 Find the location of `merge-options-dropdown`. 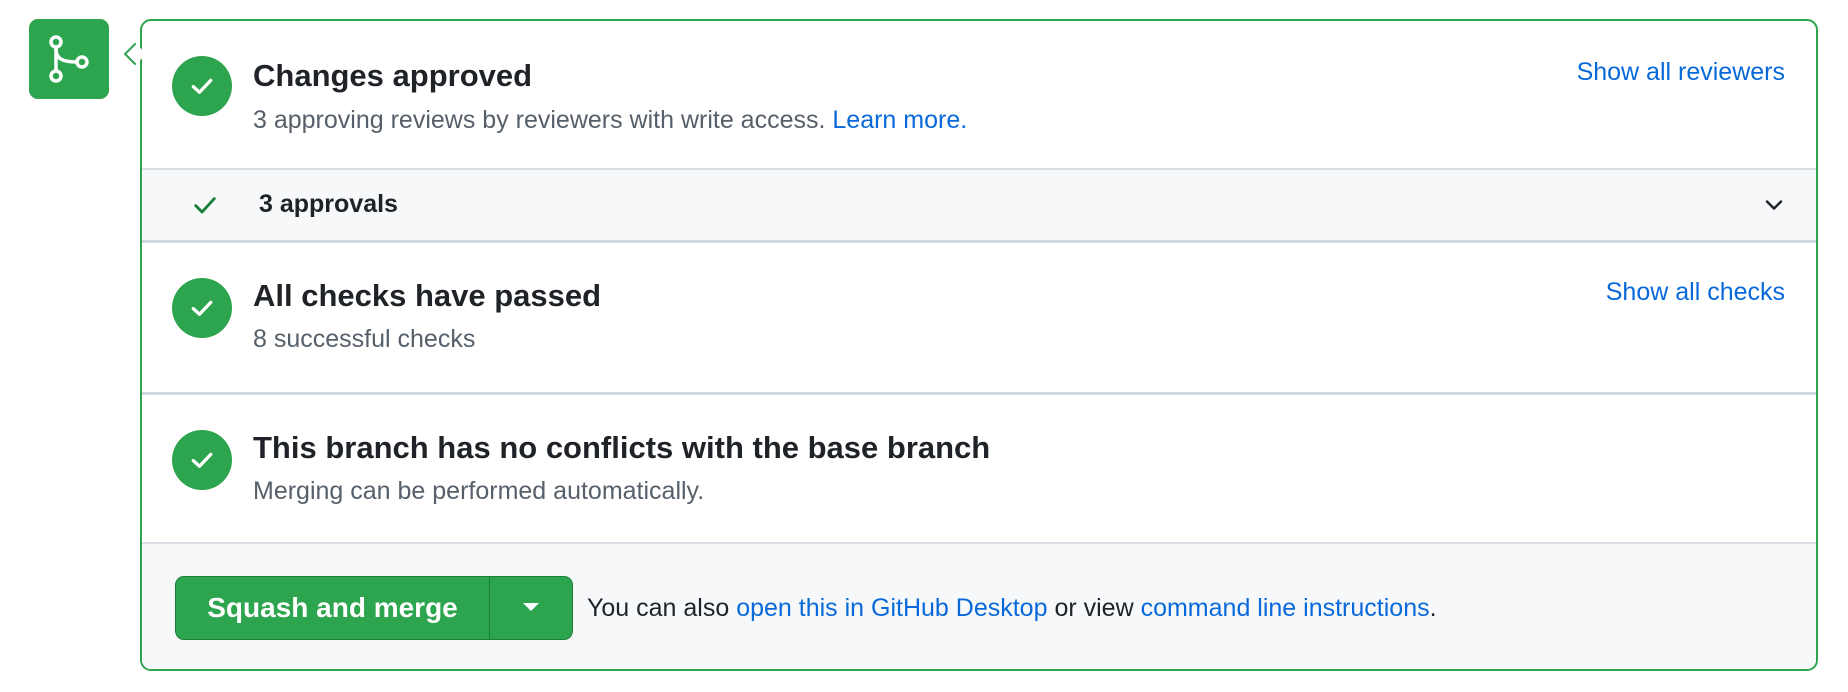

merge-options-dropdown is located at coordinates (531, 608).